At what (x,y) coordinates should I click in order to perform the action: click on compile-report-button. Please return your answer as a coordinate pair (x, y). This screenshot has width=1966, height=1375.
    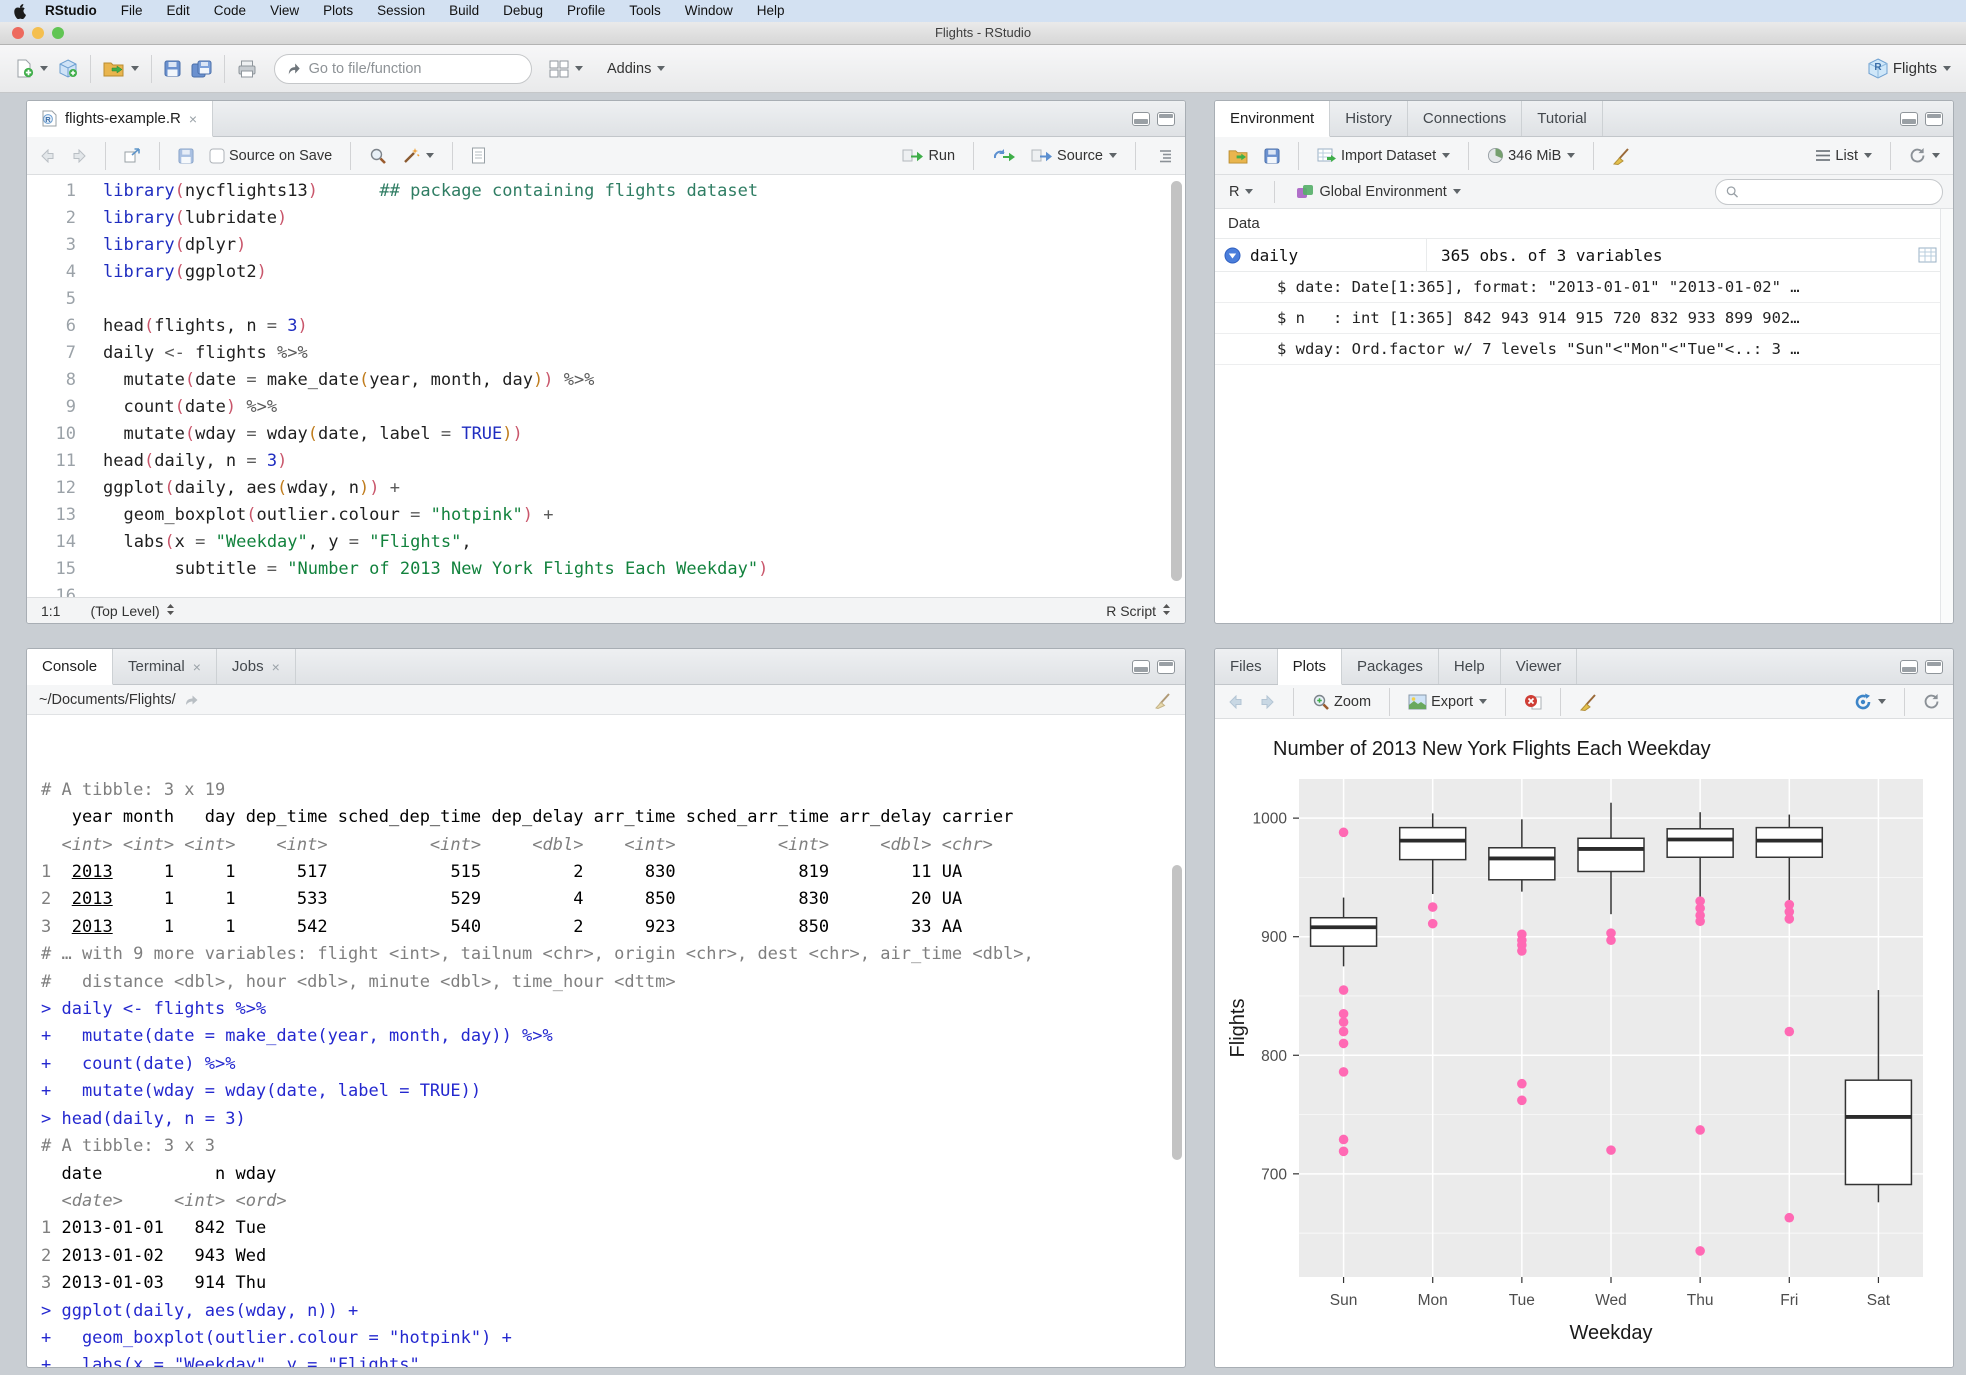
    Looking at the image, I should click on (478, 155).